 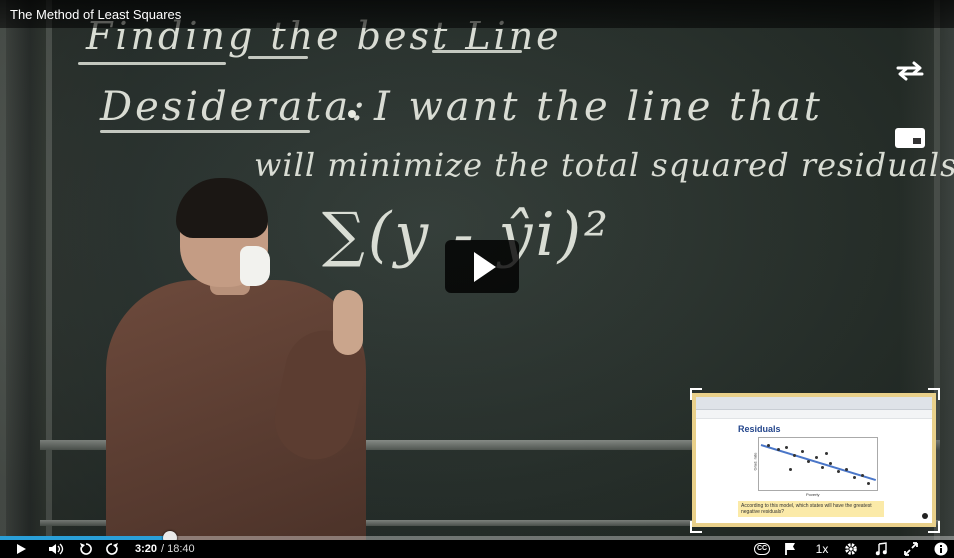 I want to click on fullscreen-icon, so click(x=911, y=549).